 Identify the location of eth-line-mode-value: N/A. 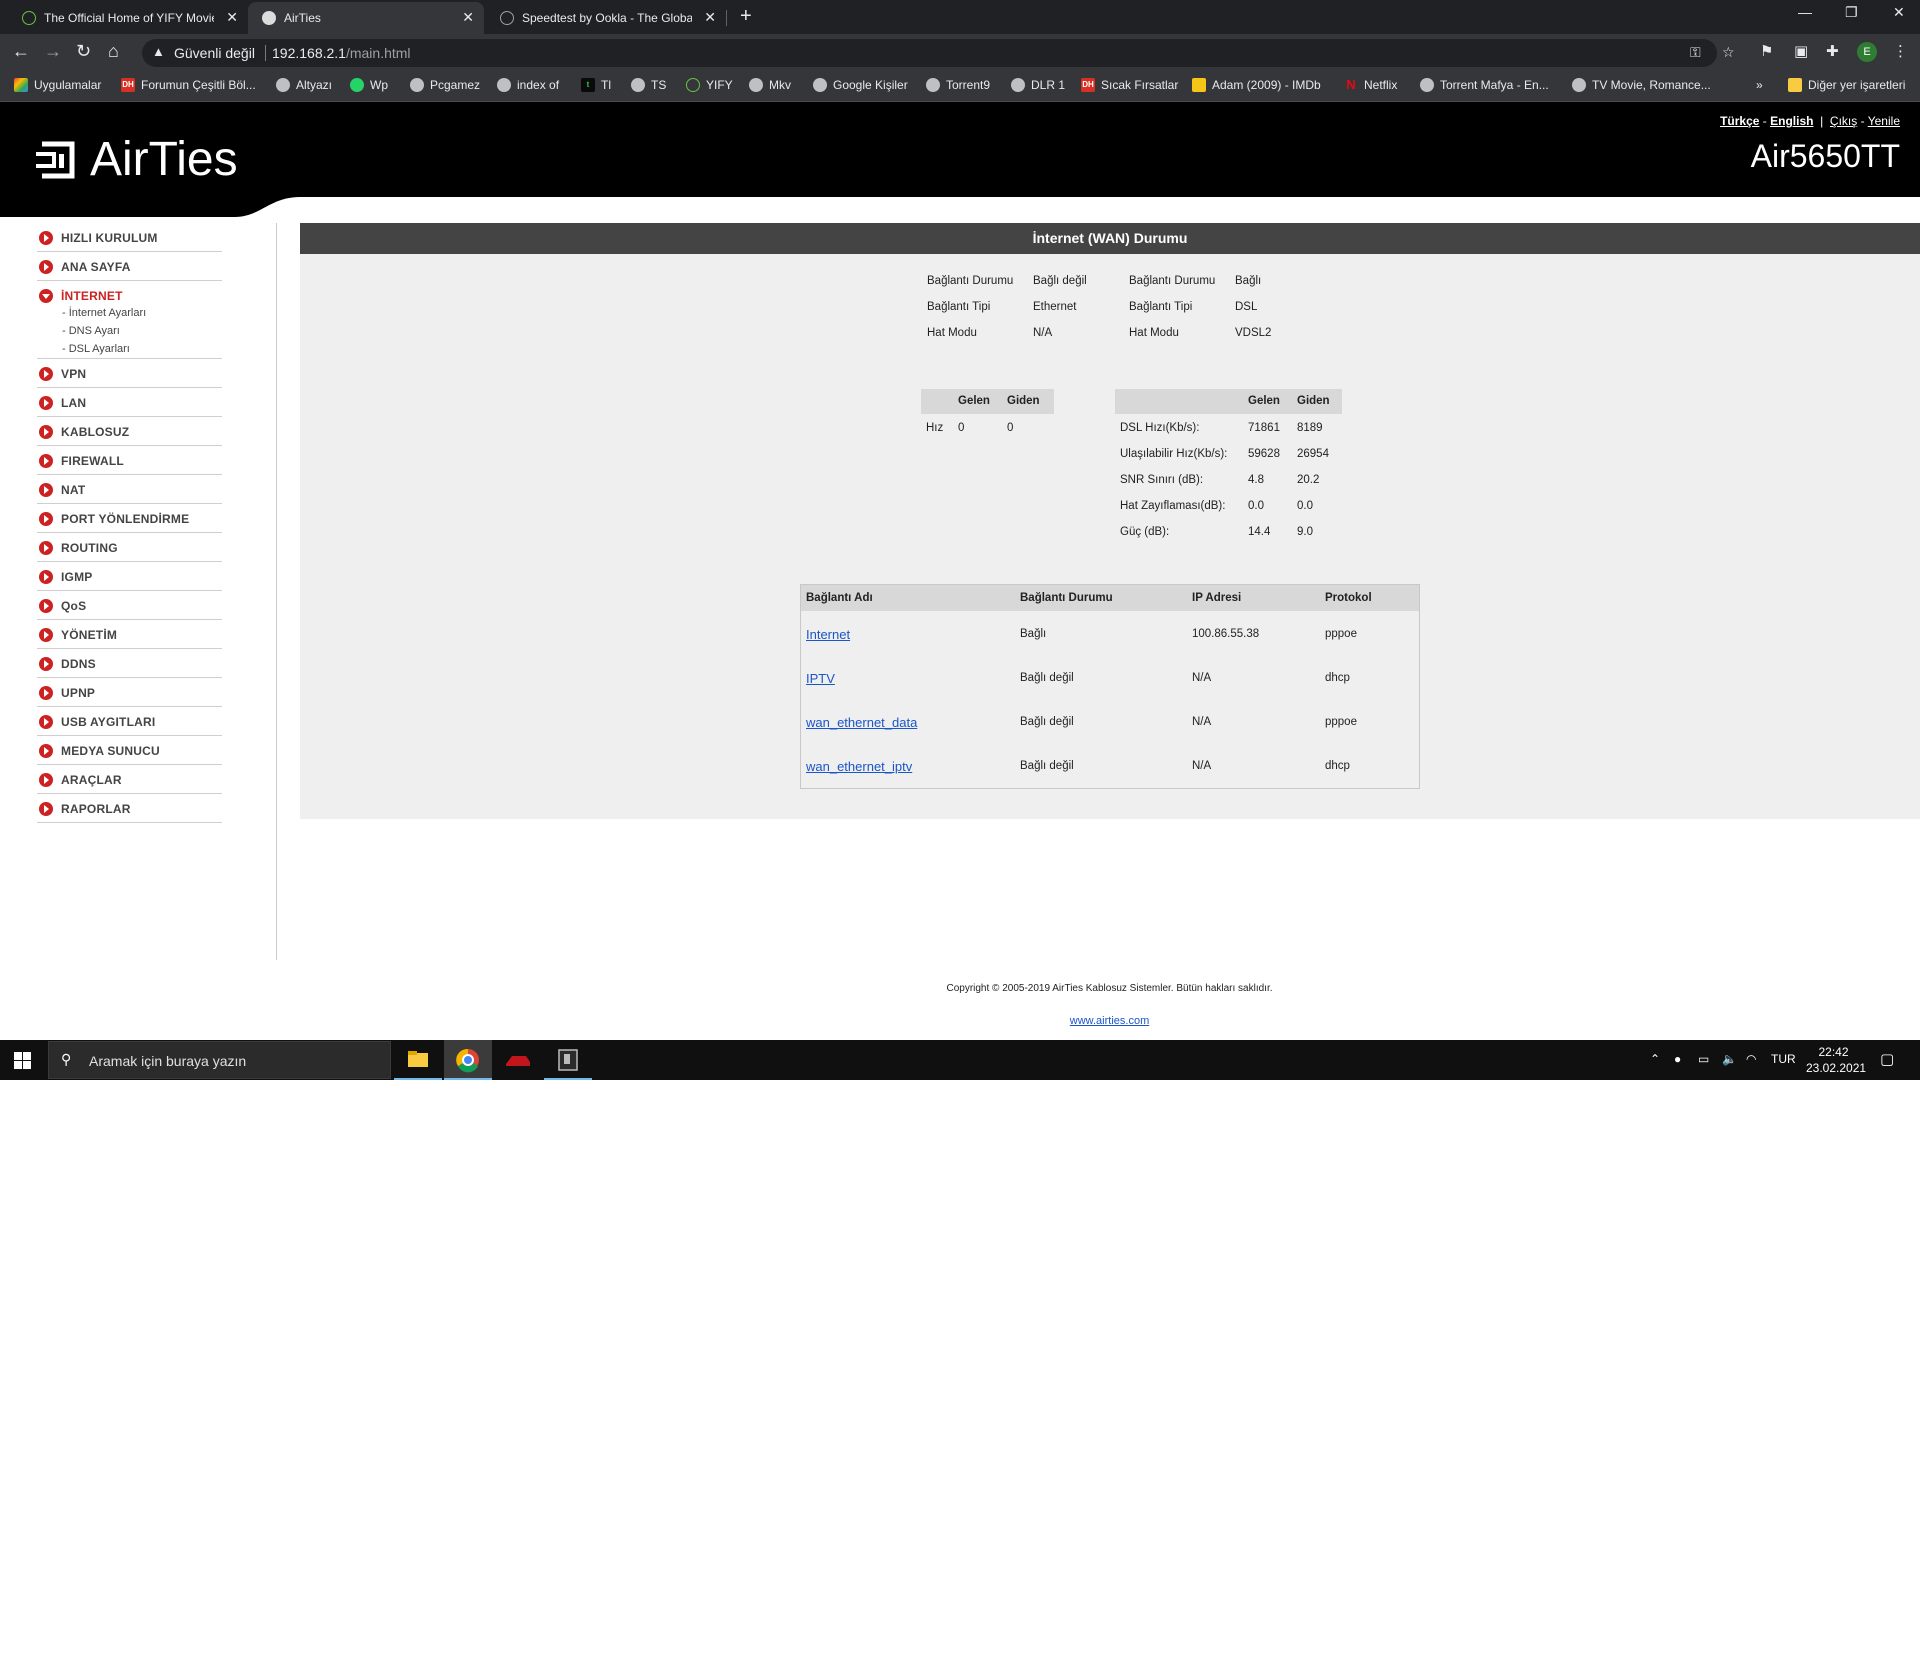
(1043, 333).